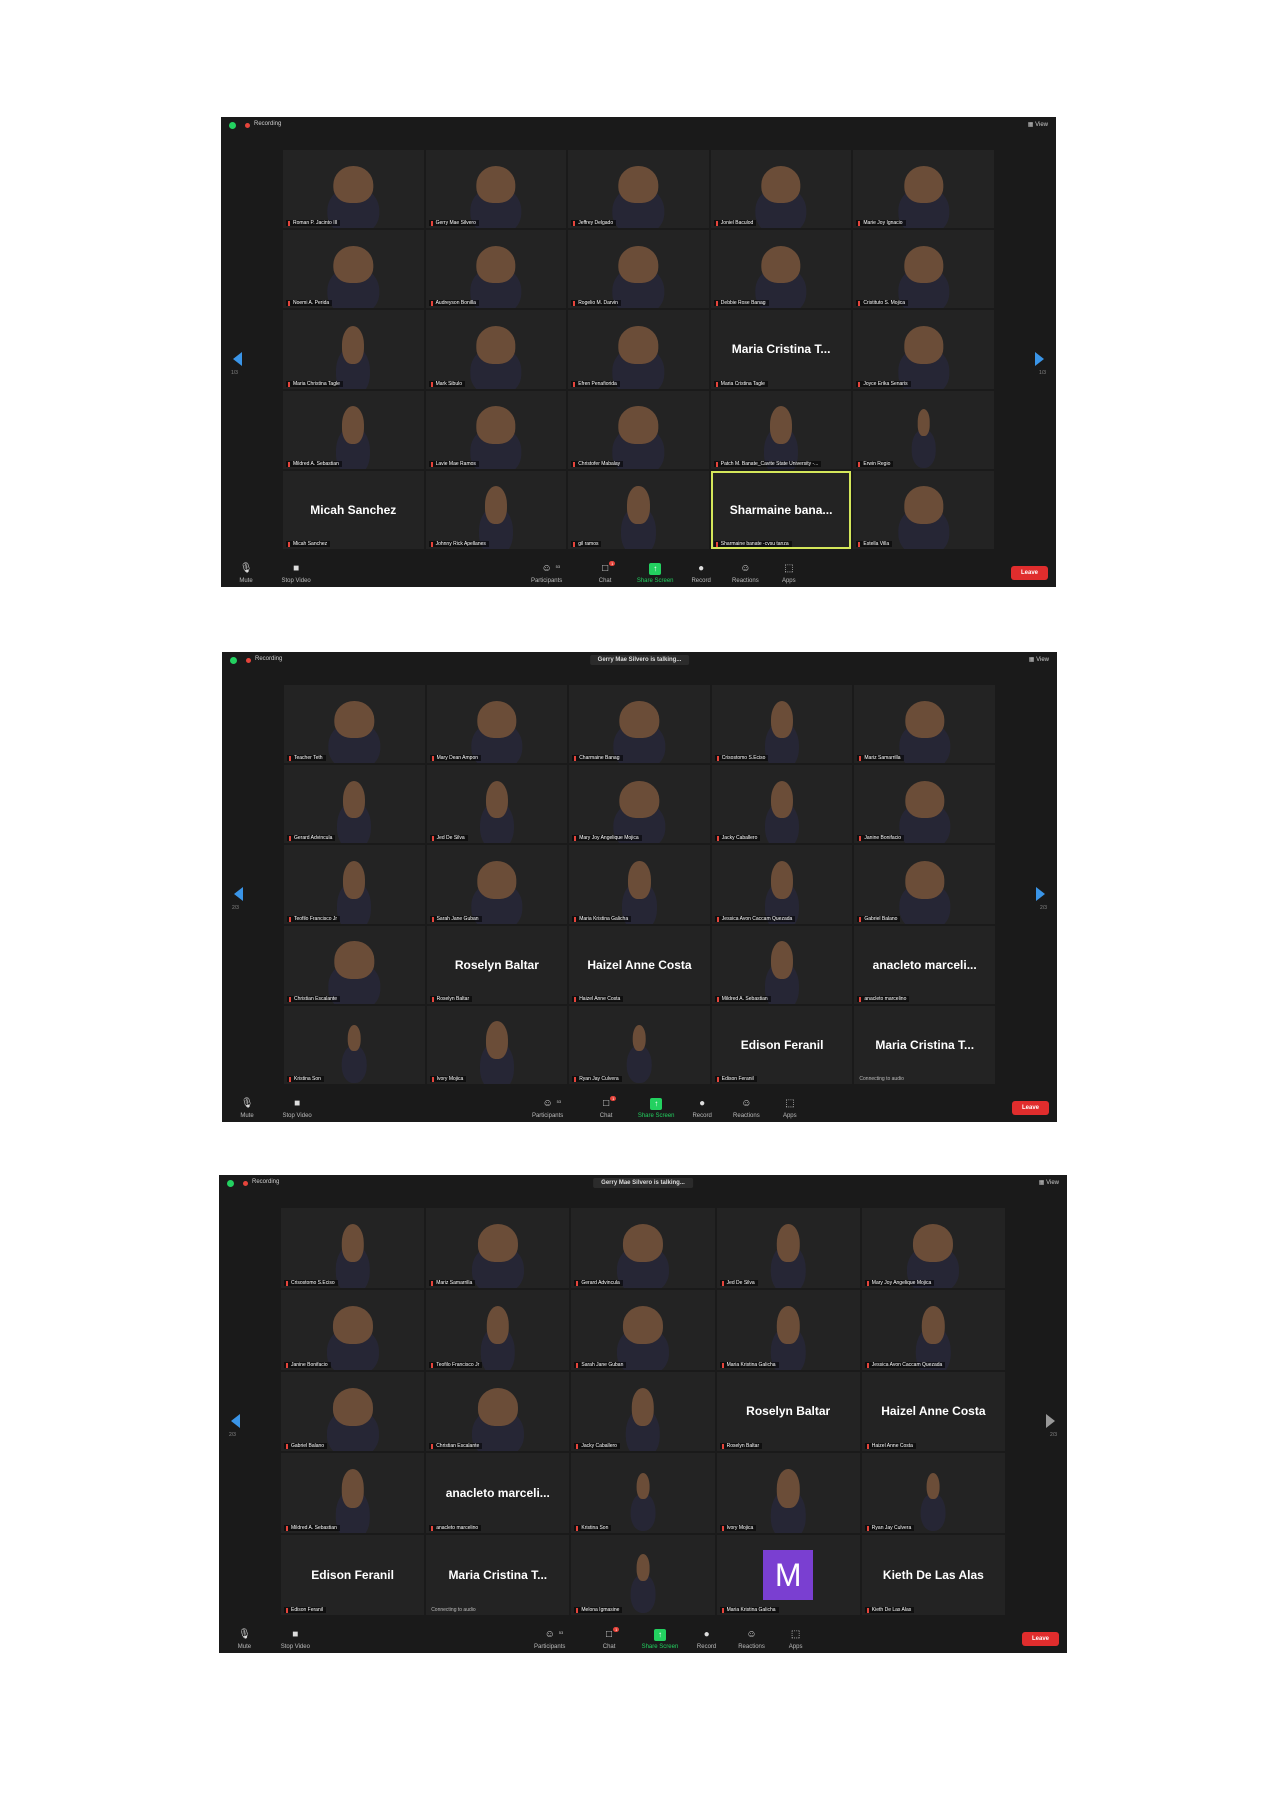 The image size is (1272, 1800). What do you see at coordinates (781, 189) in the screenshot?
I see `participant-tile: Joniel Baculod` at bounding box center [781, 189].